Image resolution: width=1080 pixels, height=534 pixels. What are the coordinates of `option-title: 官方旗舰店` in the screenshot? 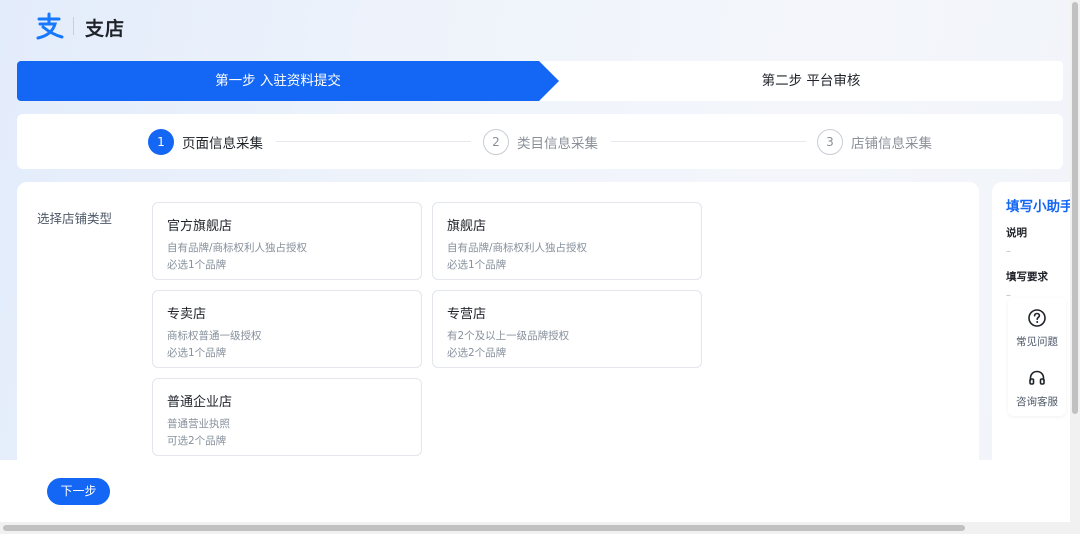 It's located at (200, 226).